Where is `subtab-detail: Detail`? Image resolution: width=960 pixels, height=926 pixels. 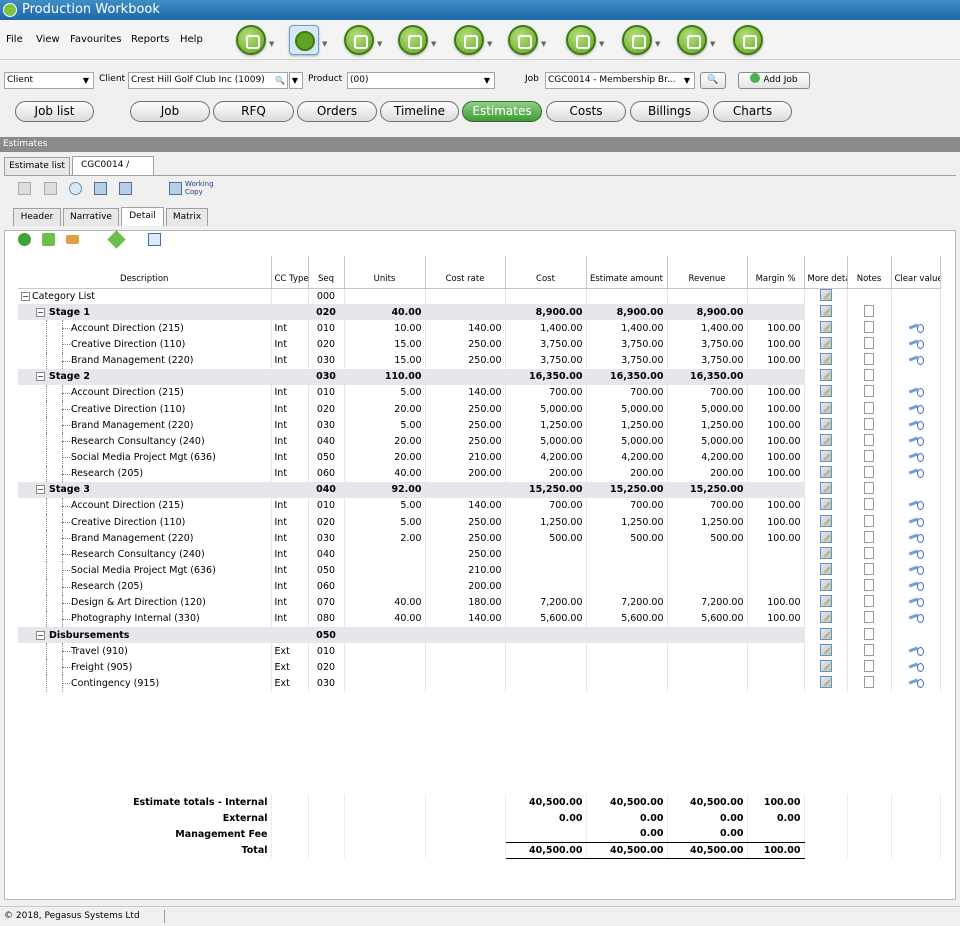
subtab-detail: Detail is located at coordinates (142, 216).